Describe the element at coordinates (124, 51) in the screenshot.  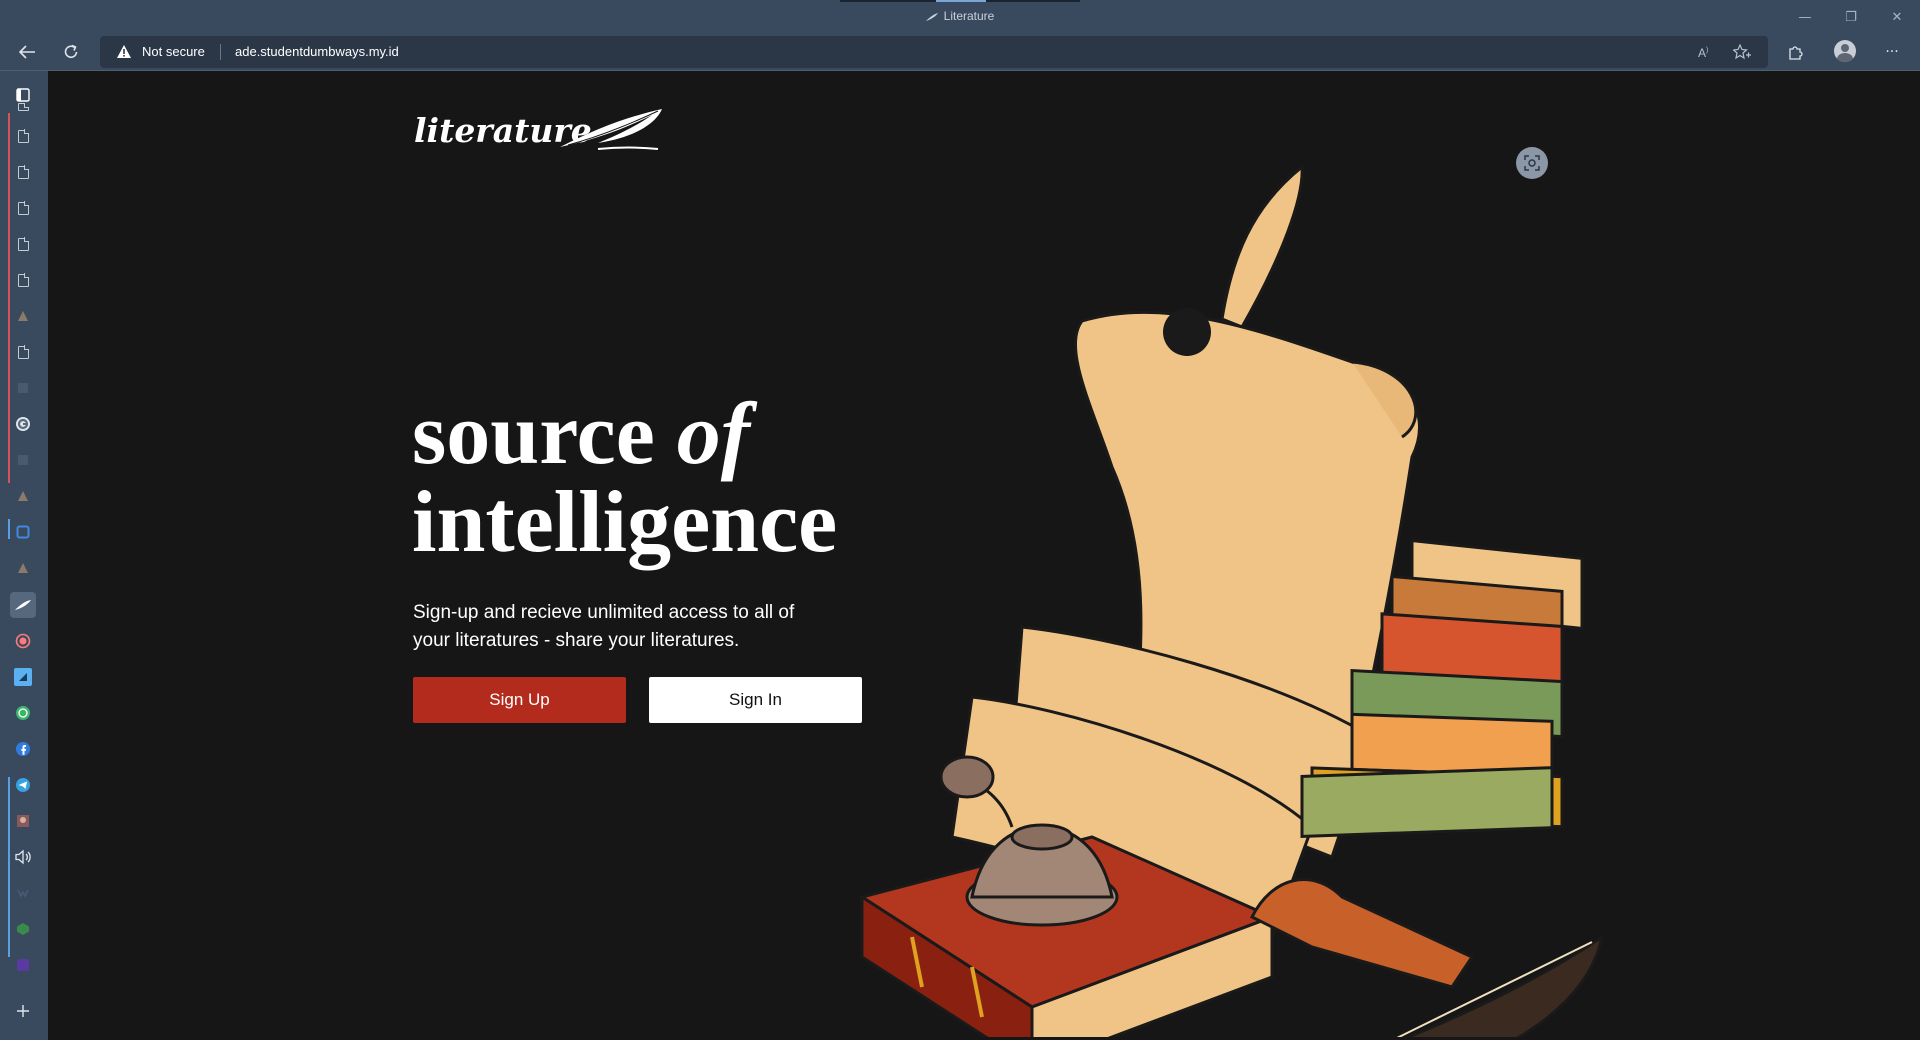
I see `warning-icon` at that location.